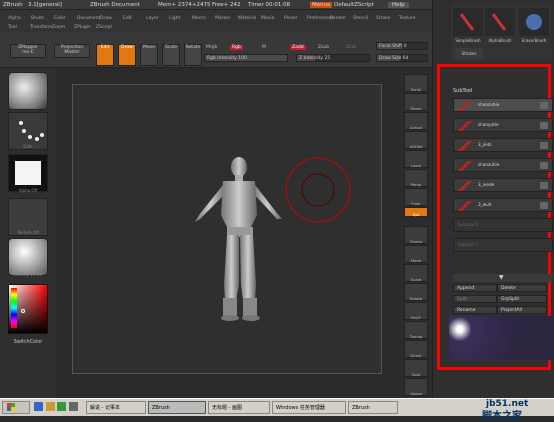 The height and width of the screenshot is (422, 554). I want to click on m-toggle: M, so click(264, 47).